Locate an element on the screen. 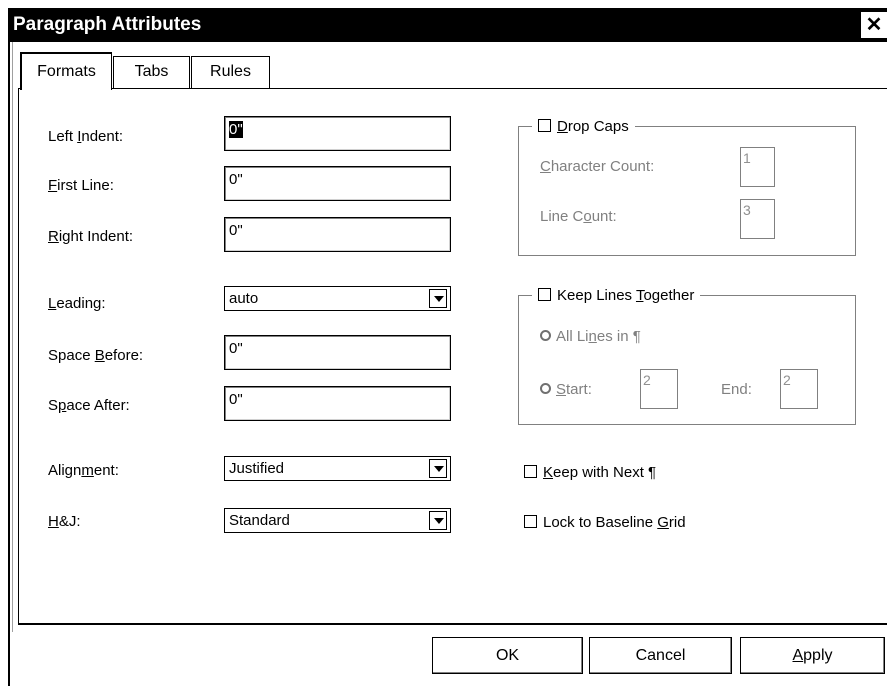 The height and width of the screenshot is (686, 887). right-indent-field: 0" is located at coordinates (337, 234).